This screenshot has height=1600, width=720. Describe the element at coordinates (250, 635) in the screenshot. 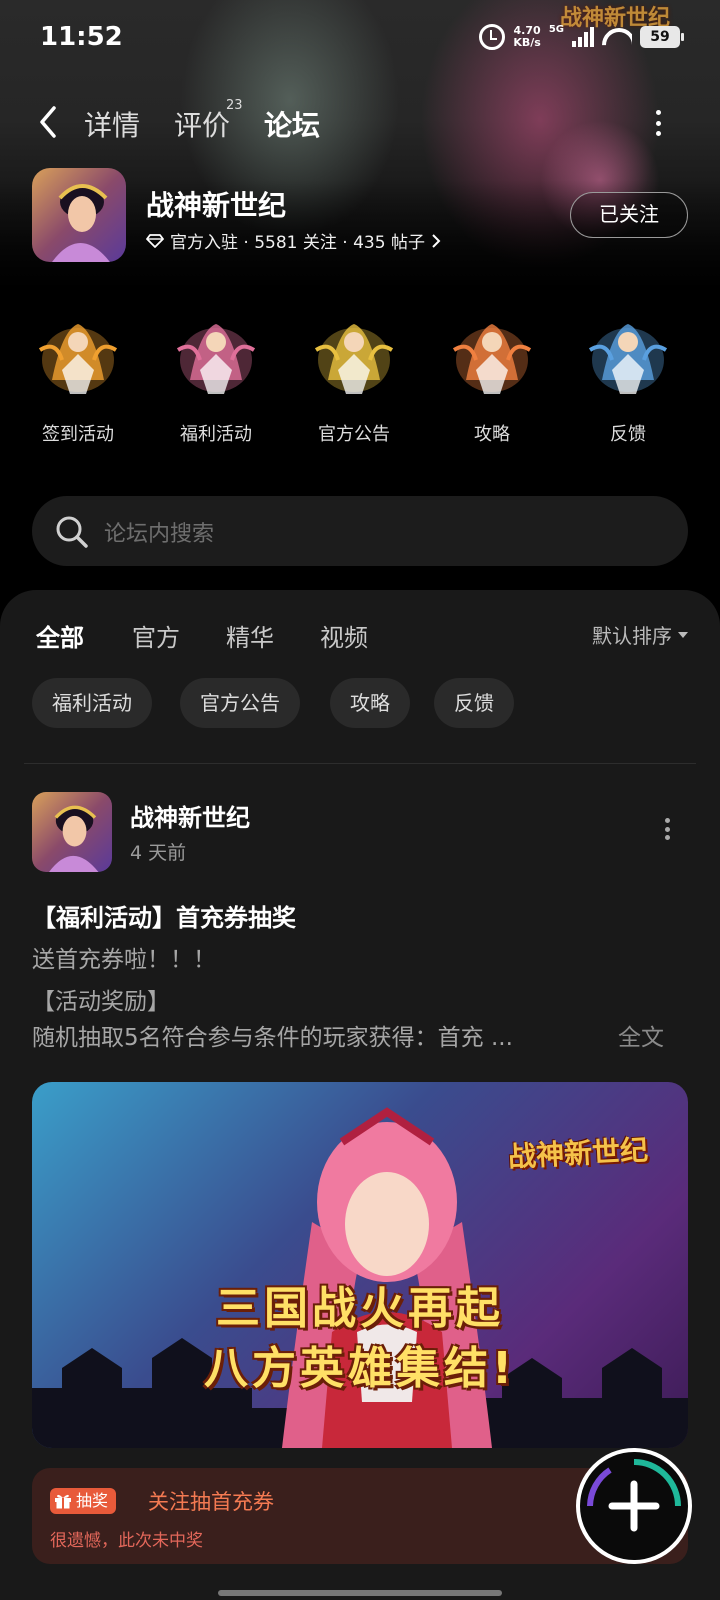

I see `feed-tab-featured: 精华` at that location.